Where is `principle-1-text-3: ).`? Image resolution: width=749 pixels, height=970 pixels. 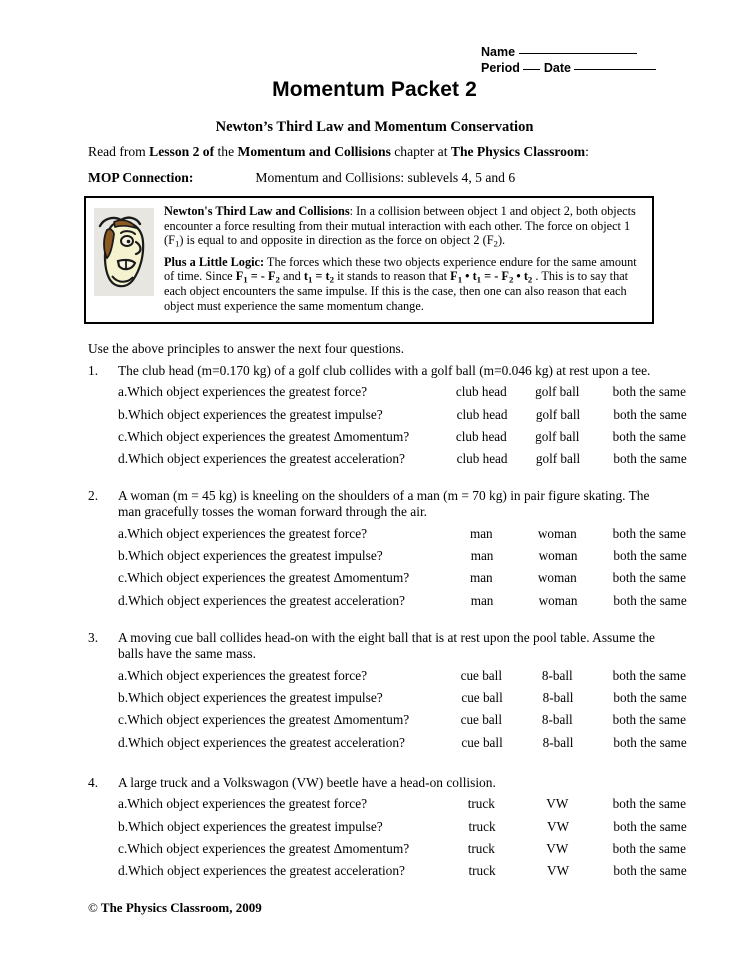
principle-1-text-3: ). is located at coordinates (501, 240).